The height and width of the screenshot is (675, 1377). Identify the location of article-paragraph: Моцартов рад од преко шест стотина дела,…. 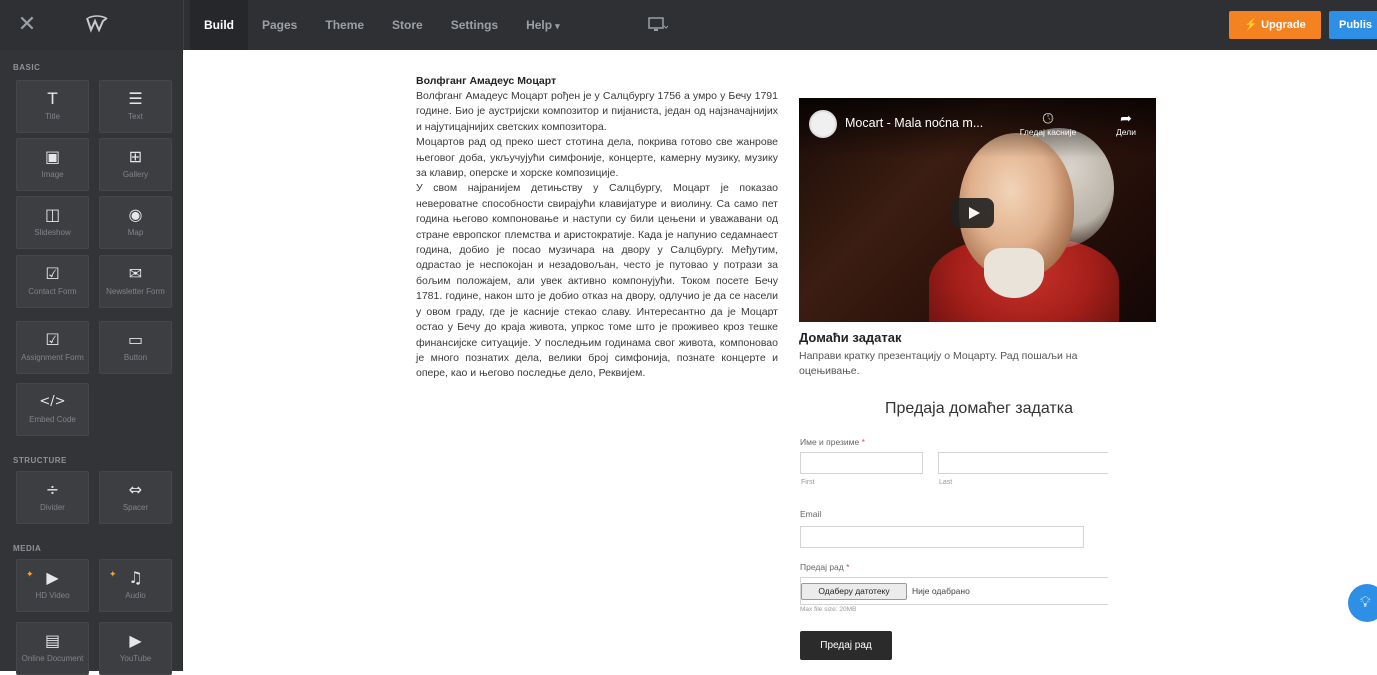
(597, 158).